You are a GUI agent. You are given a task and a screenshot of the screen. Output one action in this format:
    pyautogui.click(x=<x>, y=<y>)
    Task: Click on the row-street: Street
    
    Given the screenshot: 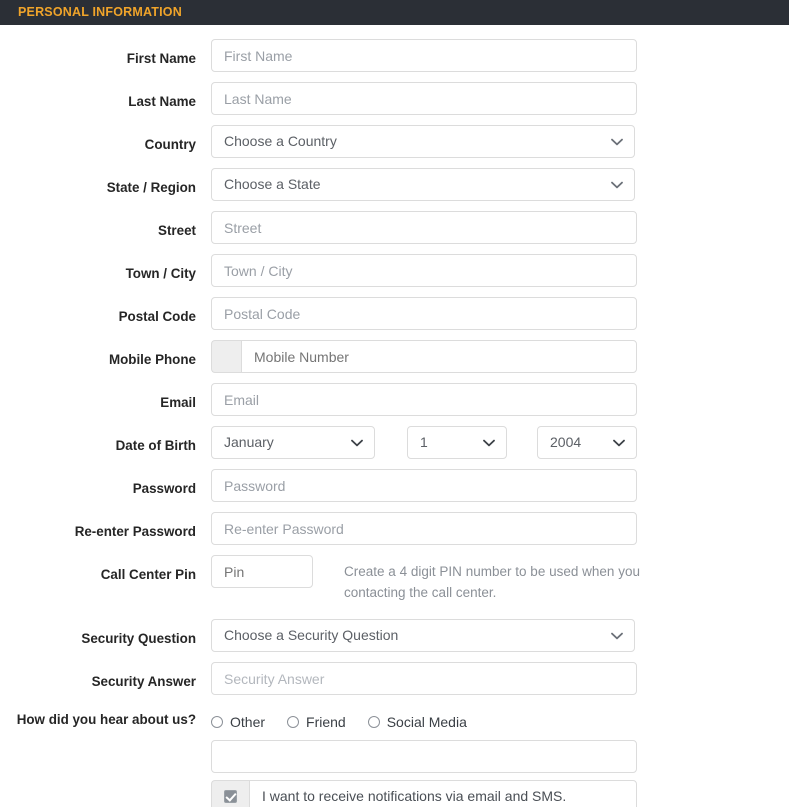 What is the action you would take?
    pyautogui.click(x=394, y=227)
    